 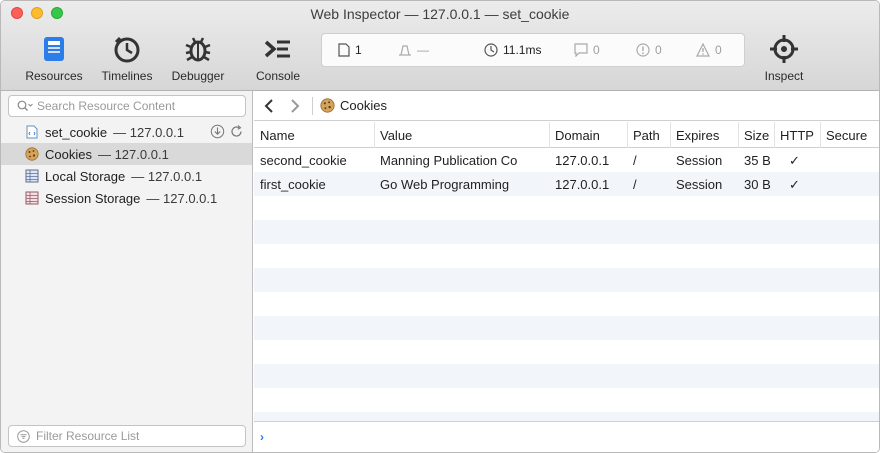 What do you see at coordinates (413, 50) in the screenshot?
I see `dashboard-resources-size: —` at bounding box center [413, 50].